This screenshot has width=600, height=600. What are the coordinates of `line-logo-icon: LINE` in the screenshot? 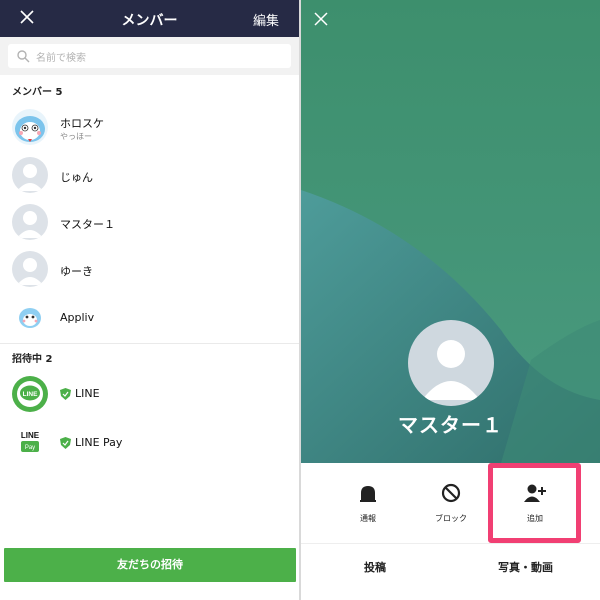 It's located at (30, 394).